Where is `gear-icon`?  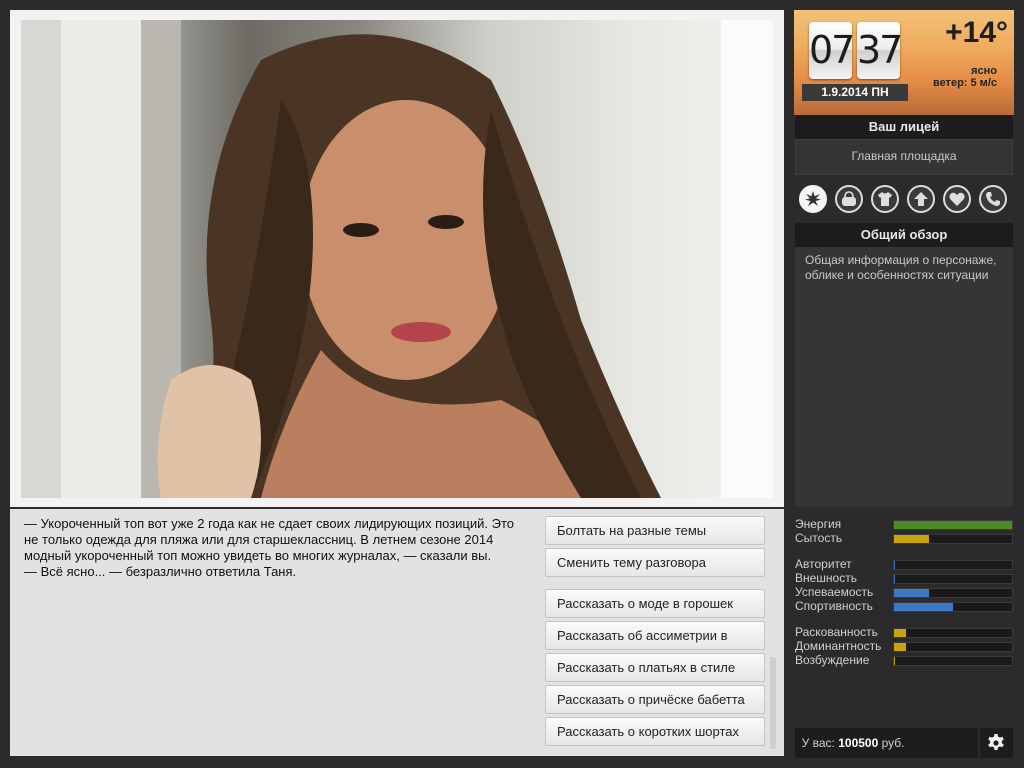
gear-icon is located at coordinates (996, 742).